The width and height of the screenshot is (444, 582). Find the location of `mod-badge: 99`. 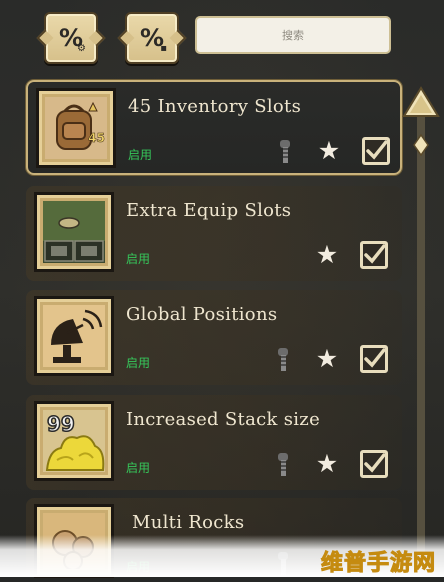

mod-badge: 99 is located at coordinates (60, 424).